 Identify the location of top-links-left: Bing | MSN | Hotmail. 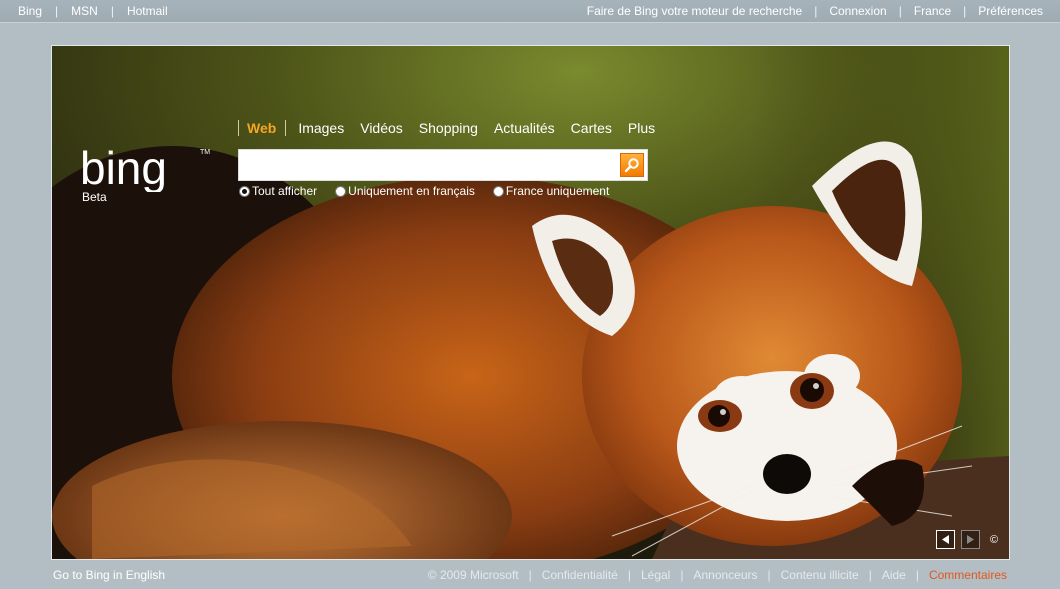
(93, 11).